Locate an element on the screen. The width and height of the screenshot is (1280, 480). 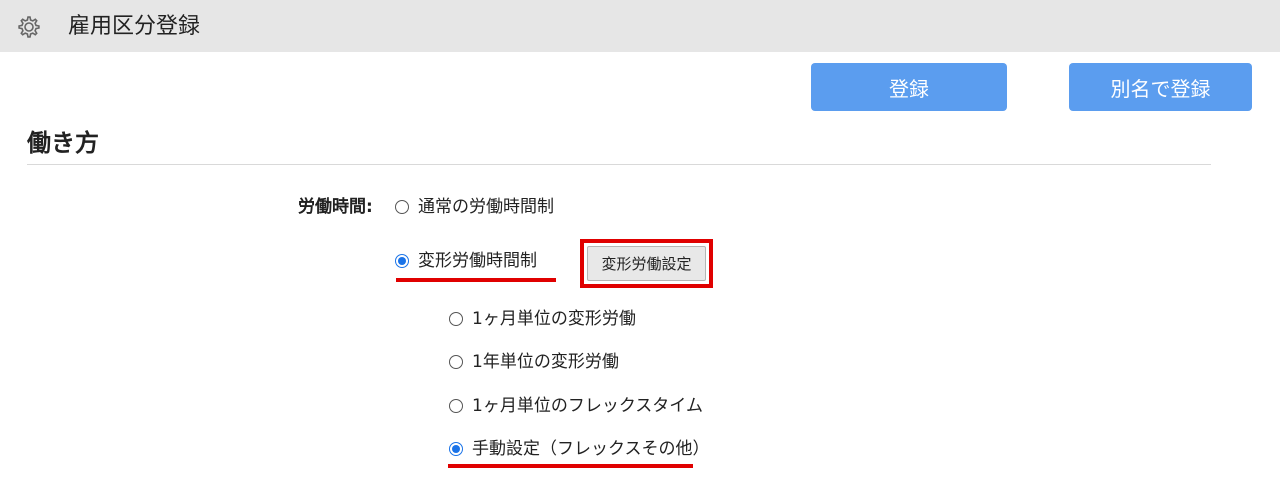
register-button: 登録 is located at coordinates (909, 87).